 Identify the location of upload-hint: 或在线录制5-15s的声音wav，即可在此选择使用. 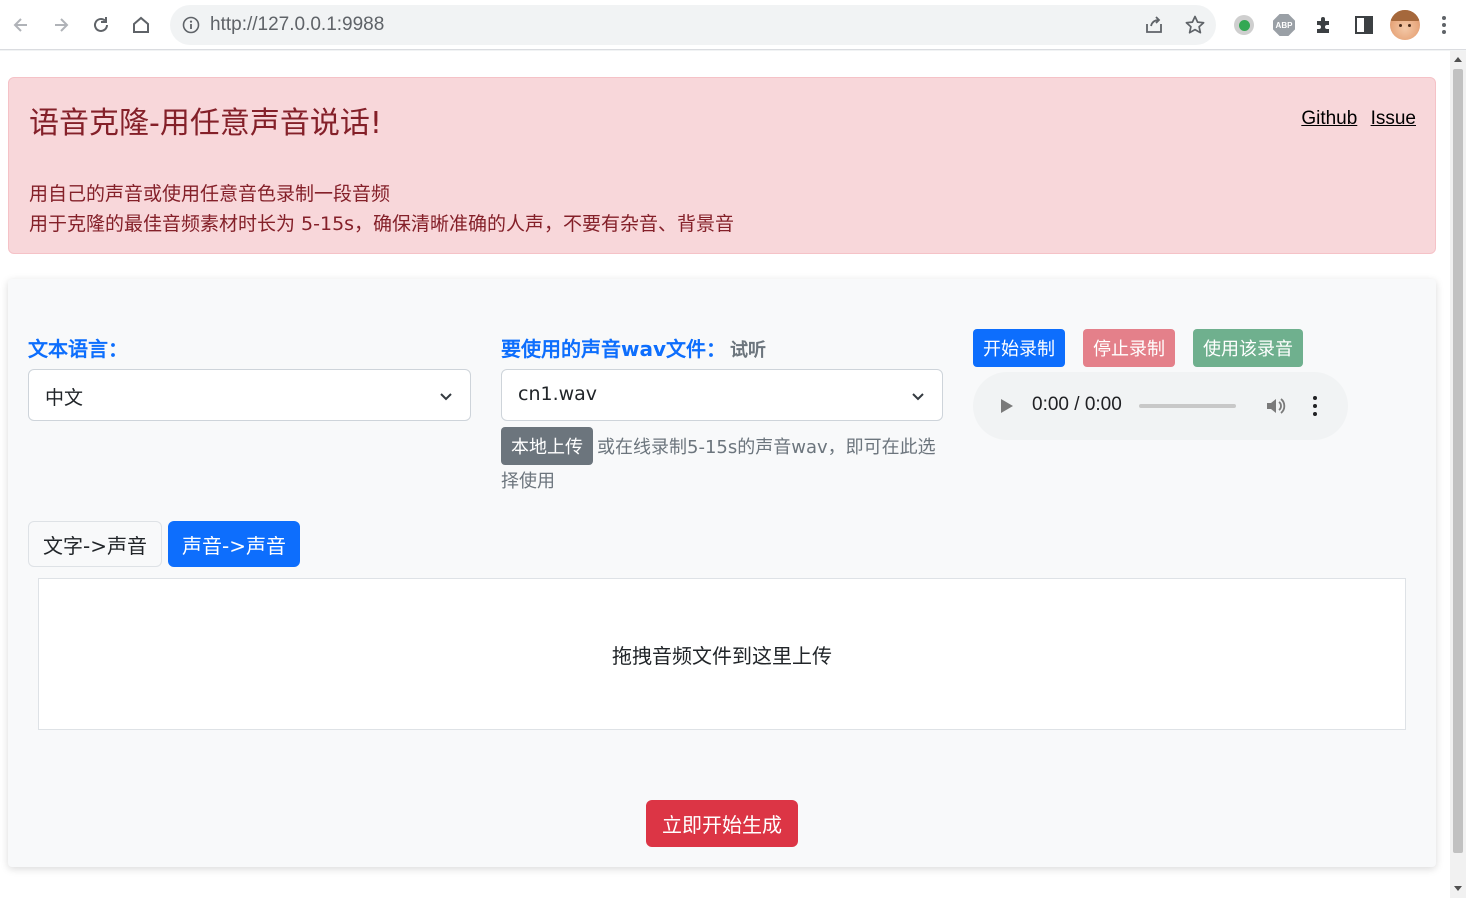
(718, 464).